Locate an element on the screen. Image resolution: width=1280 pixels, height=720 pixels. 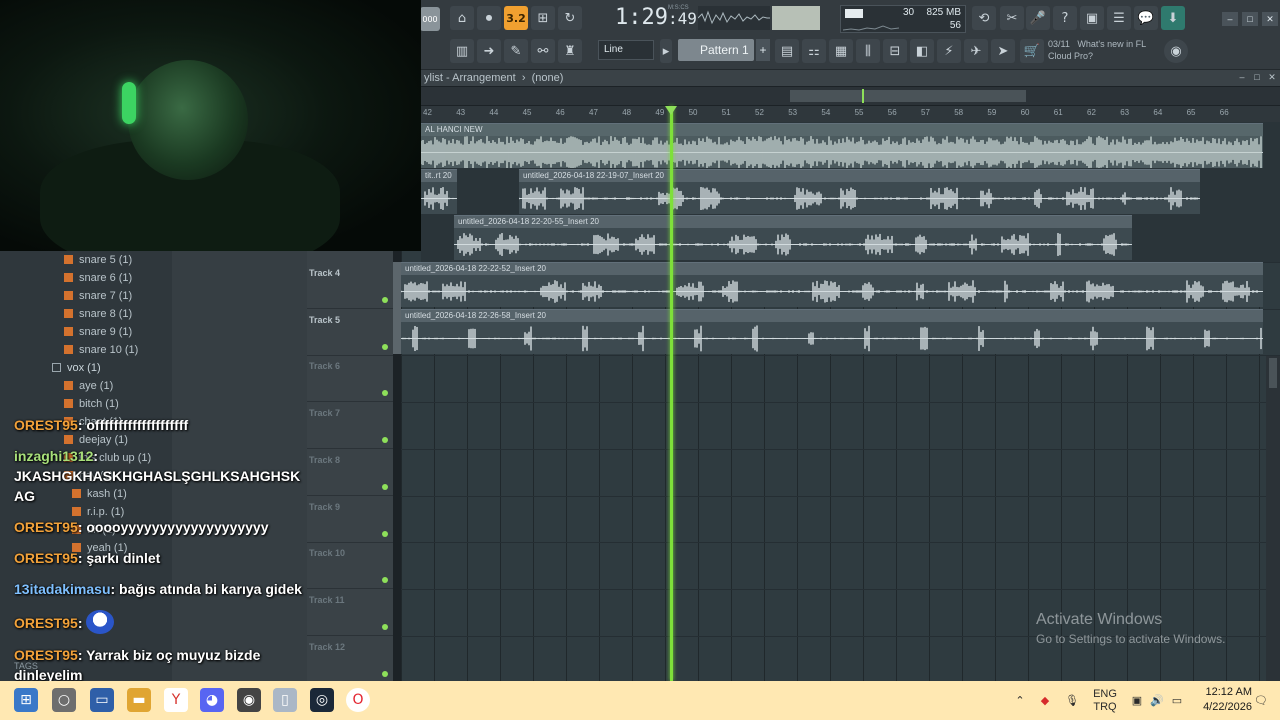
tray-chevron-icon: ⌃ is located at coordinates (1020, 700).